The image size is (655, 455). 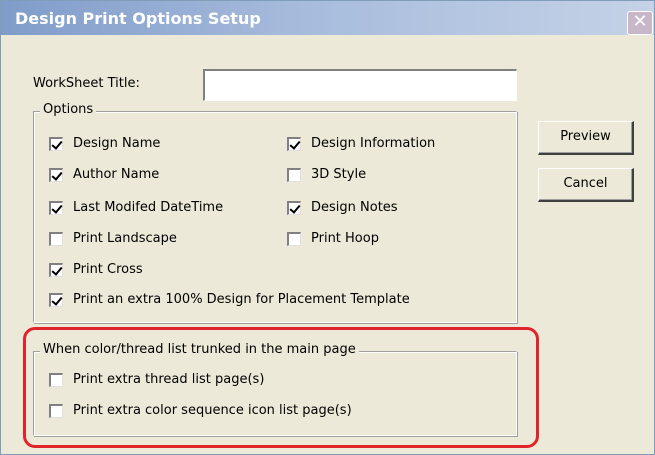 I want to click on checkbox-design-name: Design Name, so click(x=104, y=143).